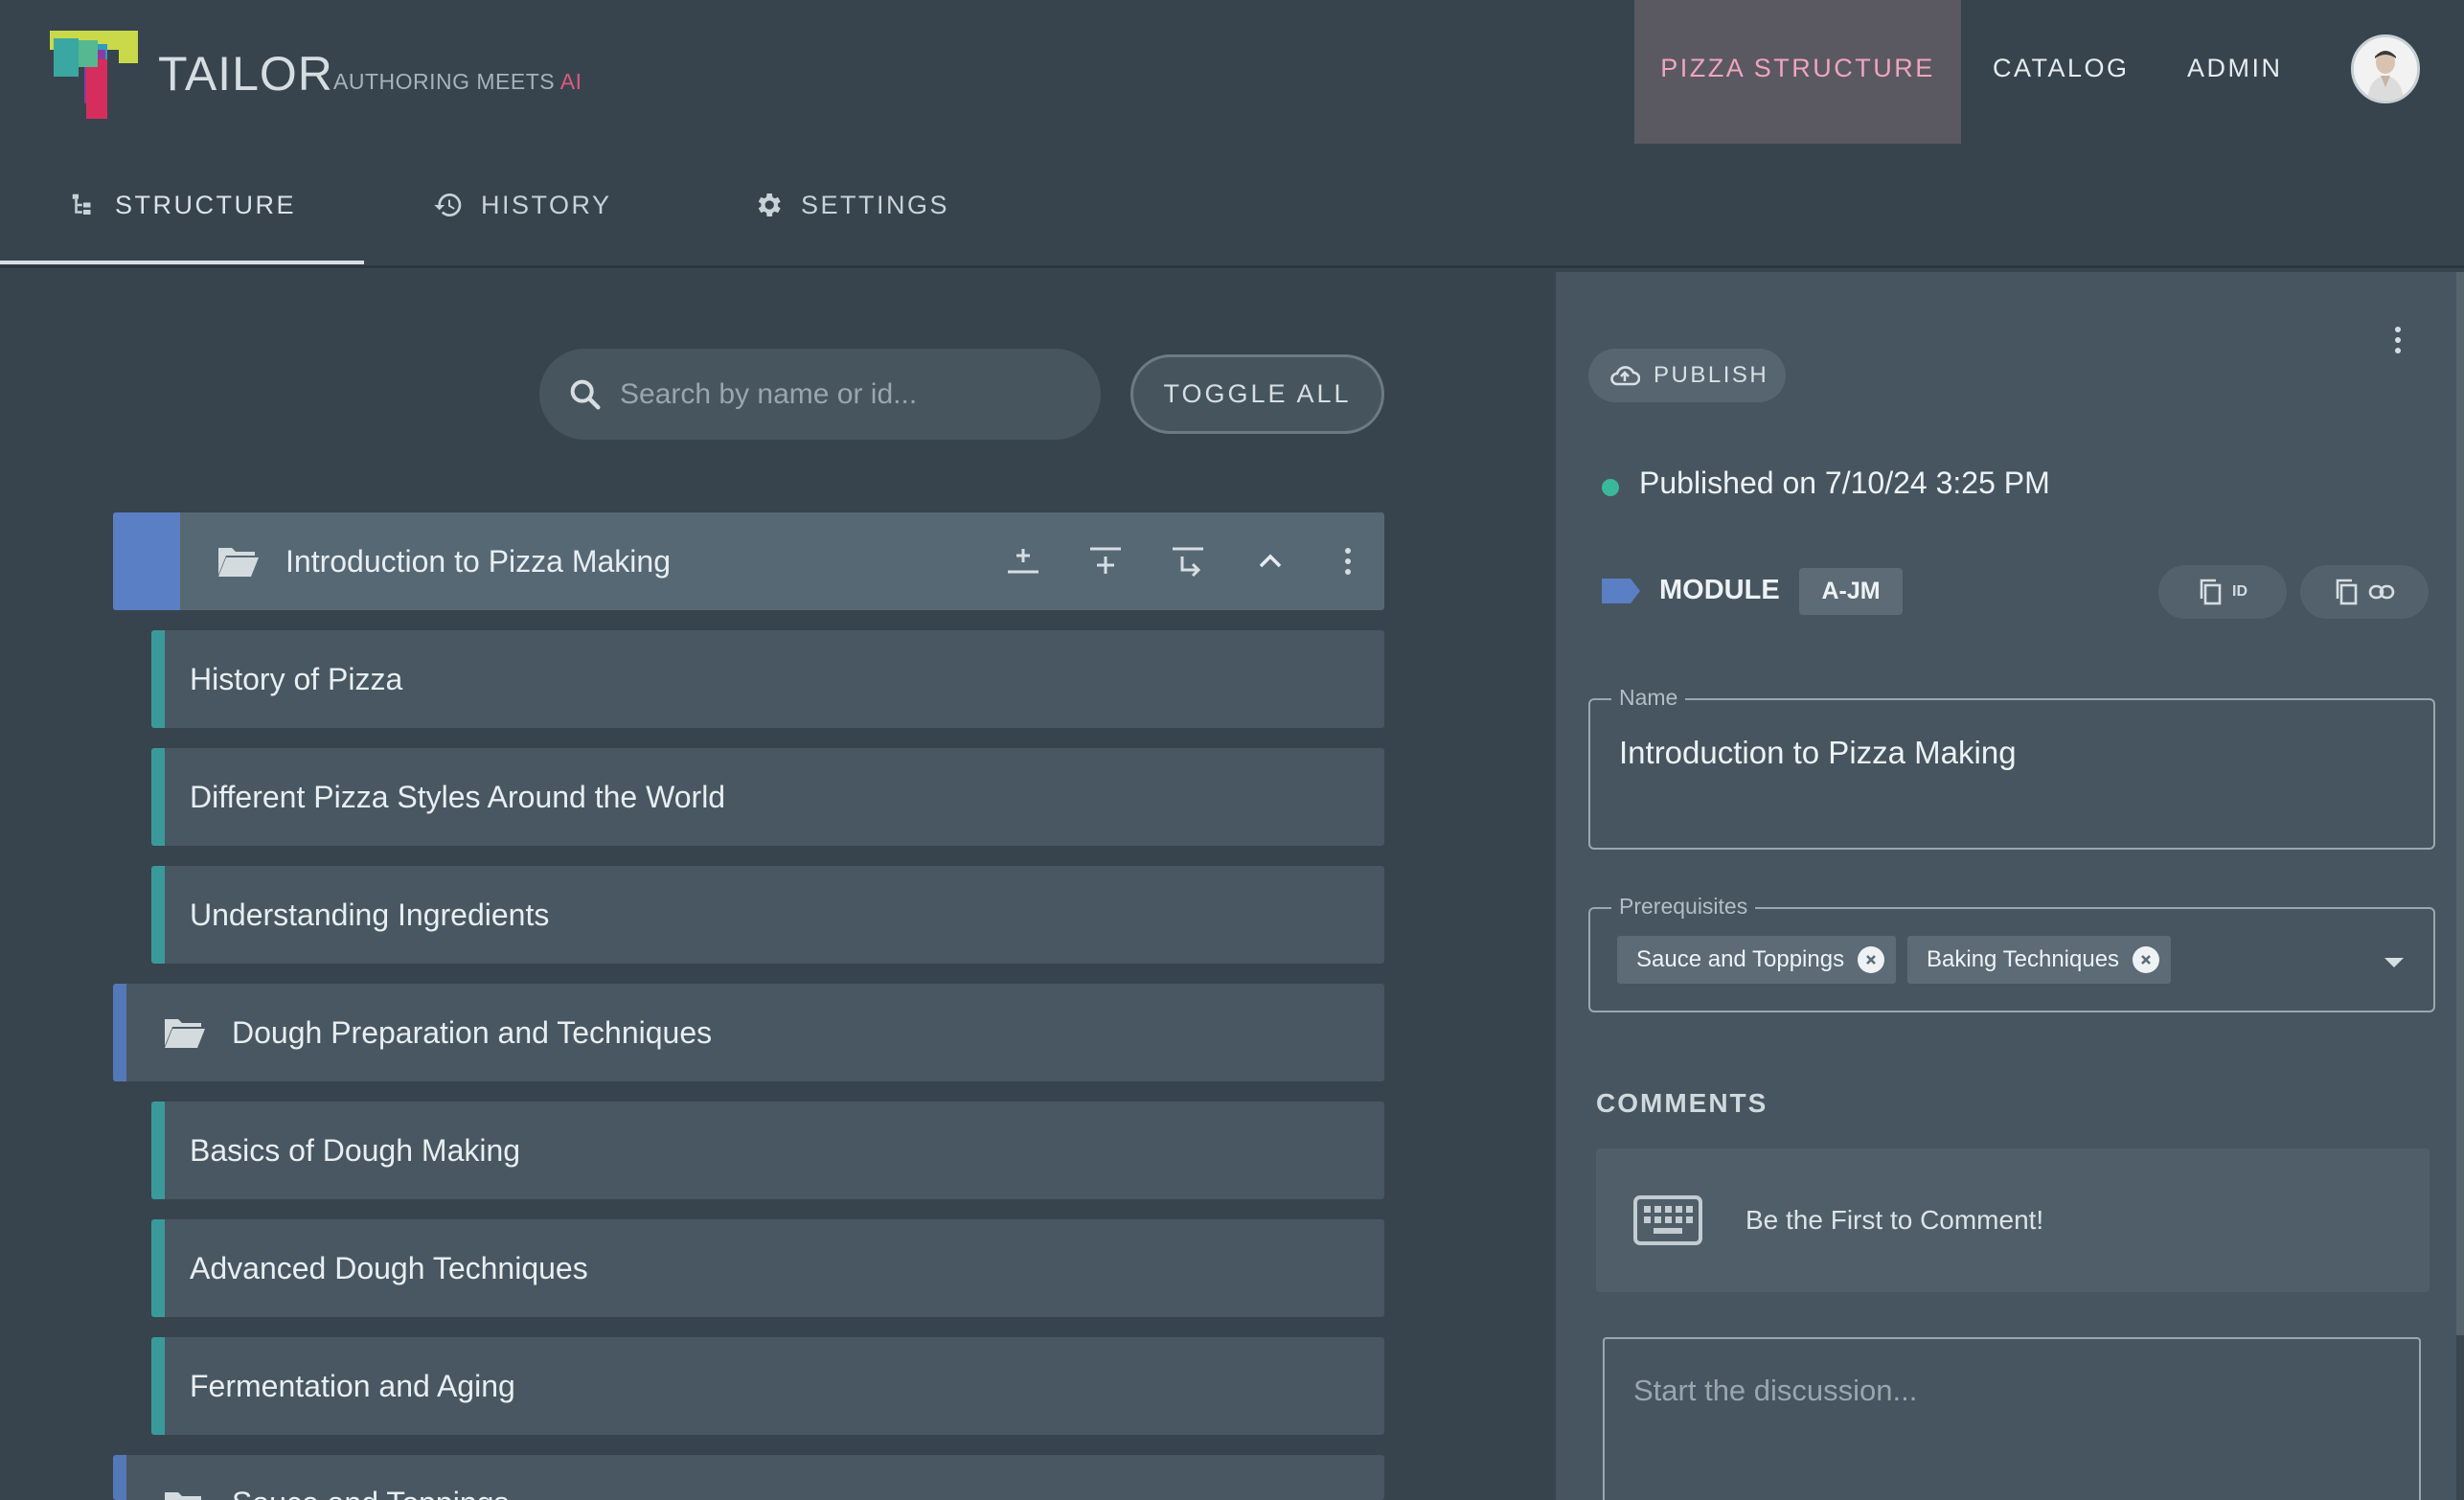 The height and width of the screenshot is (1500, 2464). Describe the element at coordinates (446, 81) in the screenshot. I see `brand-tagline-text: AUTHORING MEETS` at that location.